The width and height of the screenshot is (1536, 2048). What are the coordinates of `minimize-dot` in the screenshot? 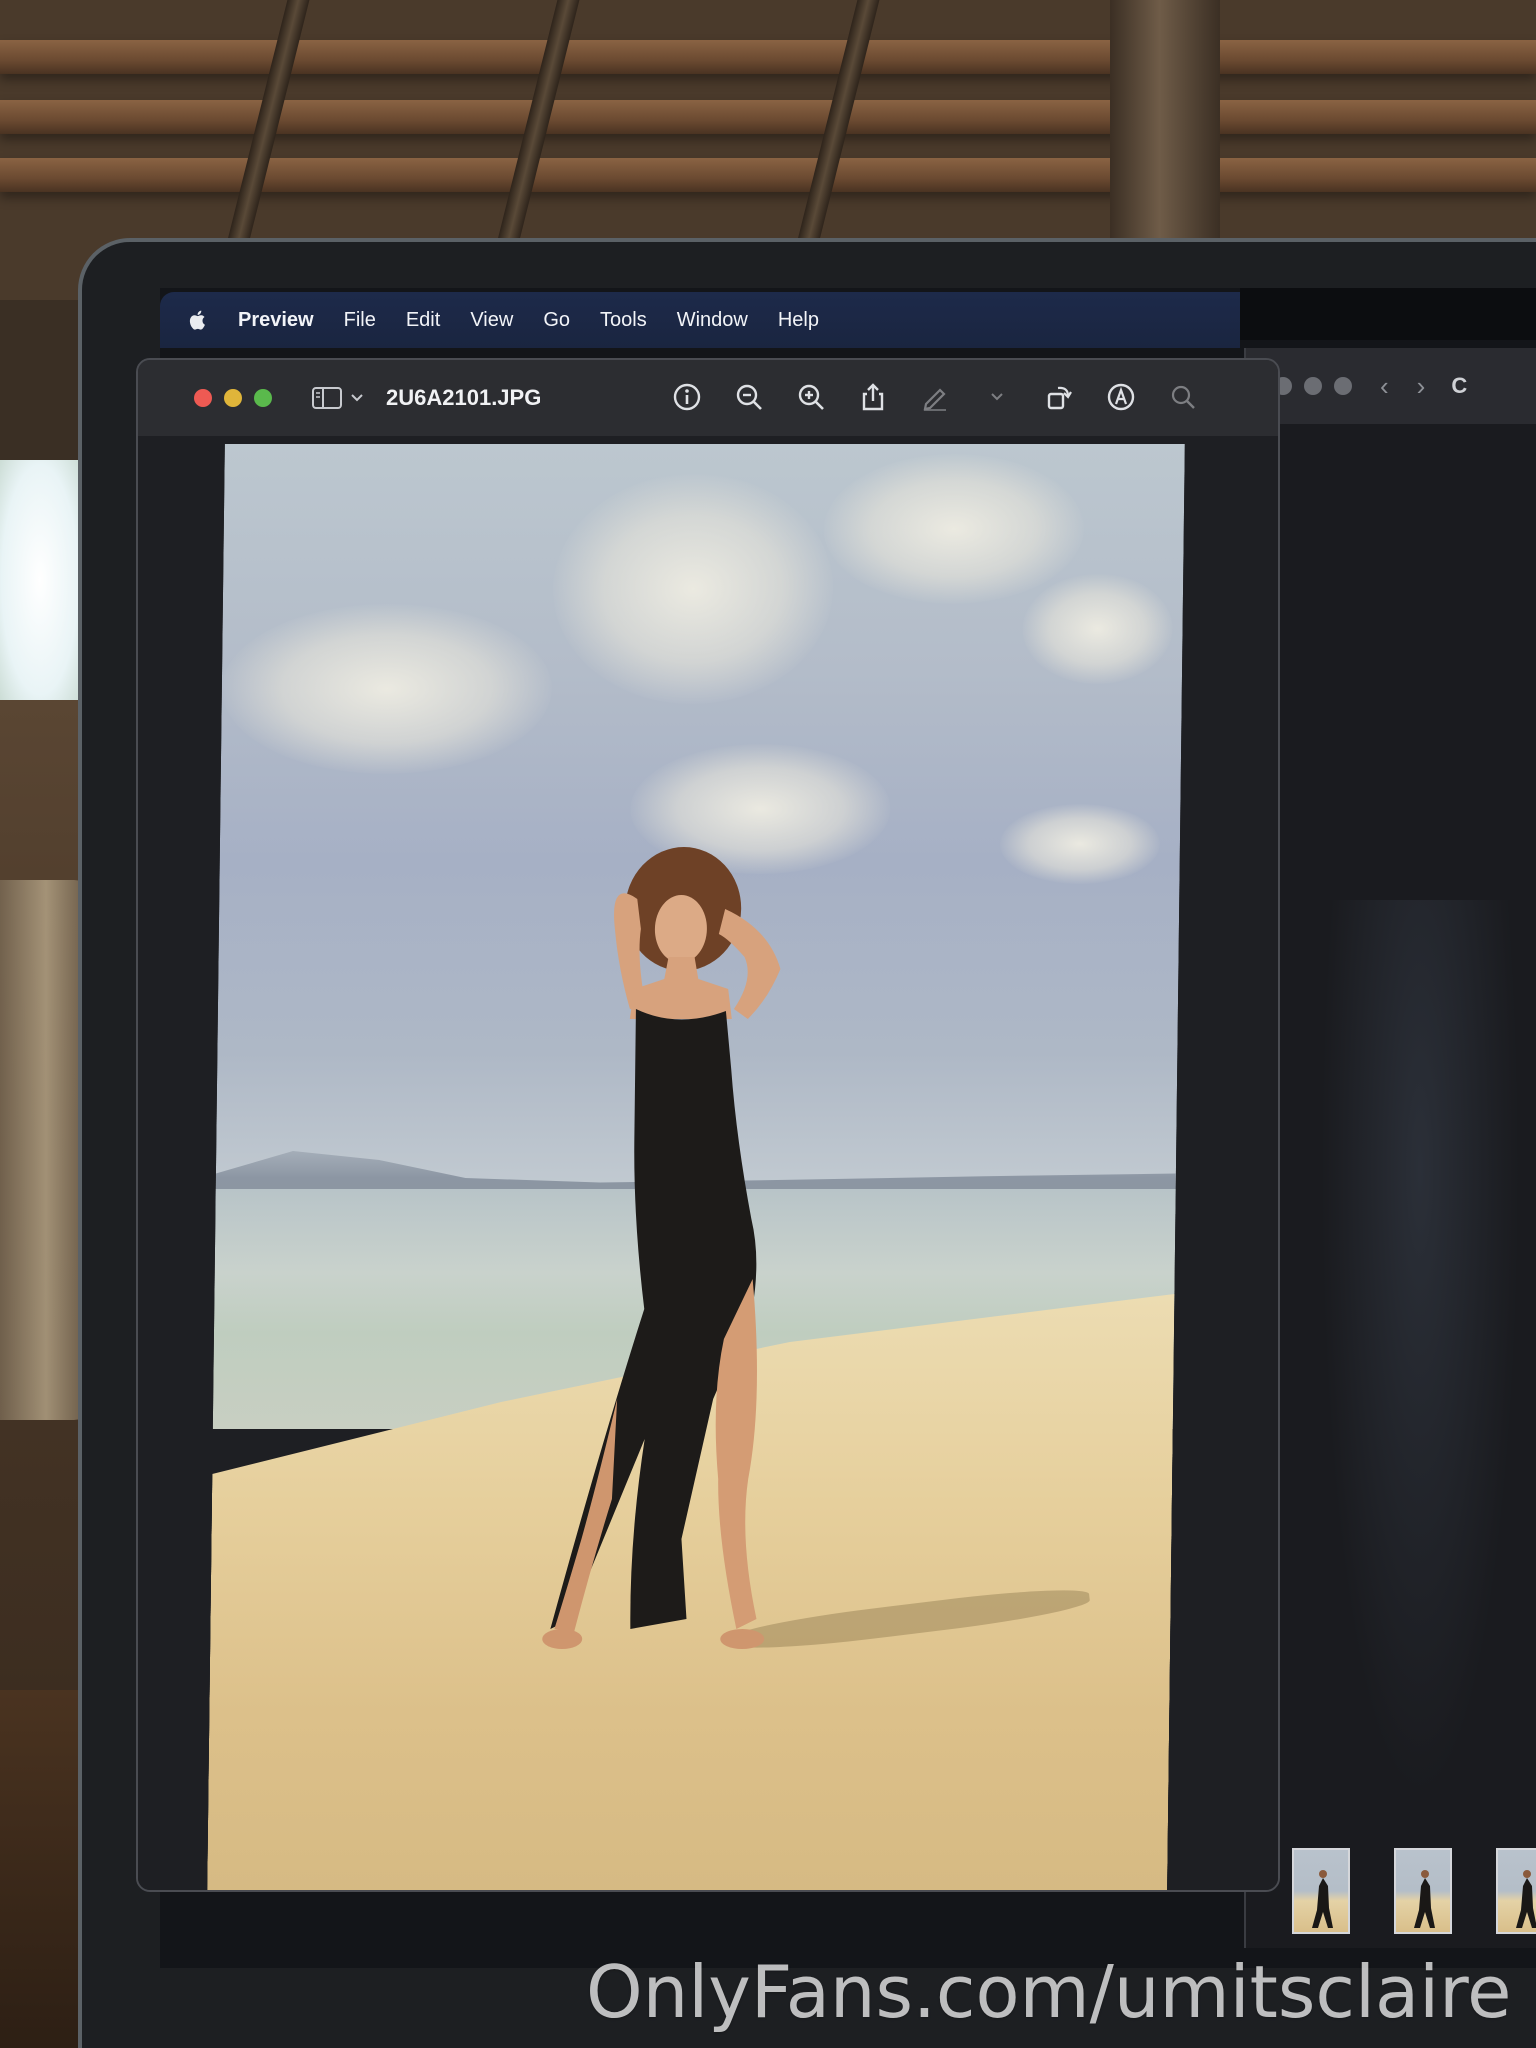 It's located at (1313, 386).